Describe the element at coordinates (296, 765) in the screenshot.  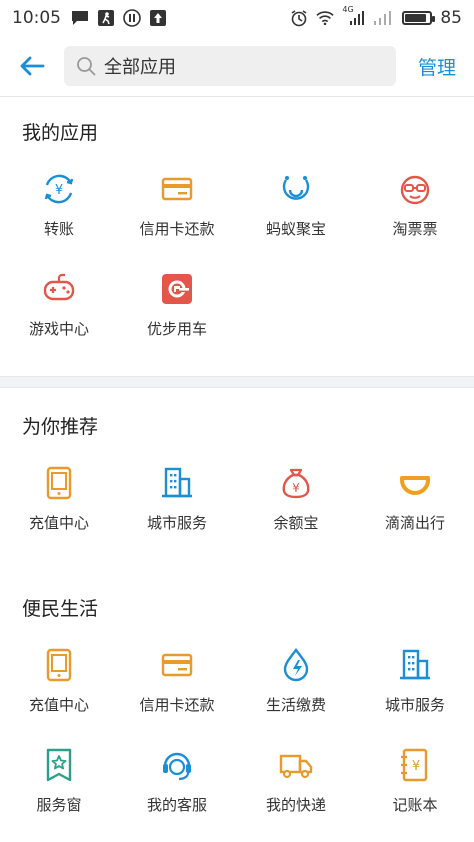
I see `delivery-truck-icon` at that location.